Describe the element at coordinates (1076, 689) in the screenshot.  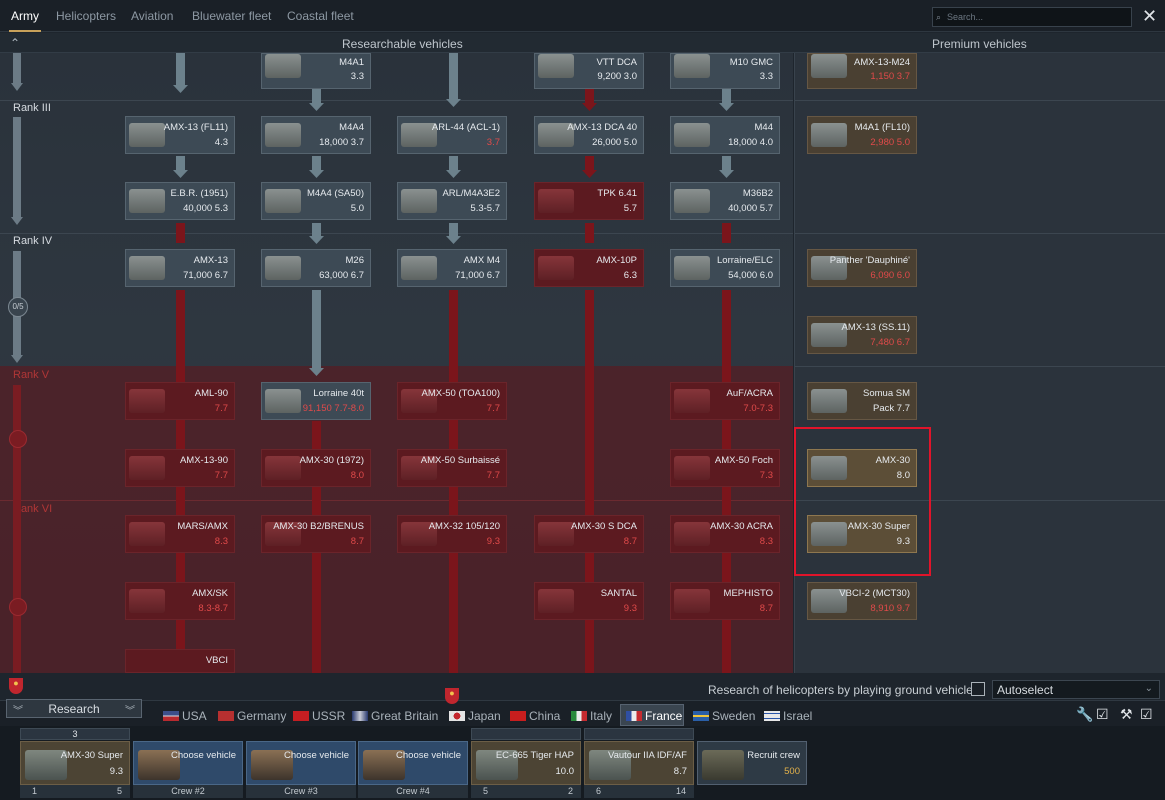
I see `autoselect-dropdown: Autoselect ⌄` at that location.